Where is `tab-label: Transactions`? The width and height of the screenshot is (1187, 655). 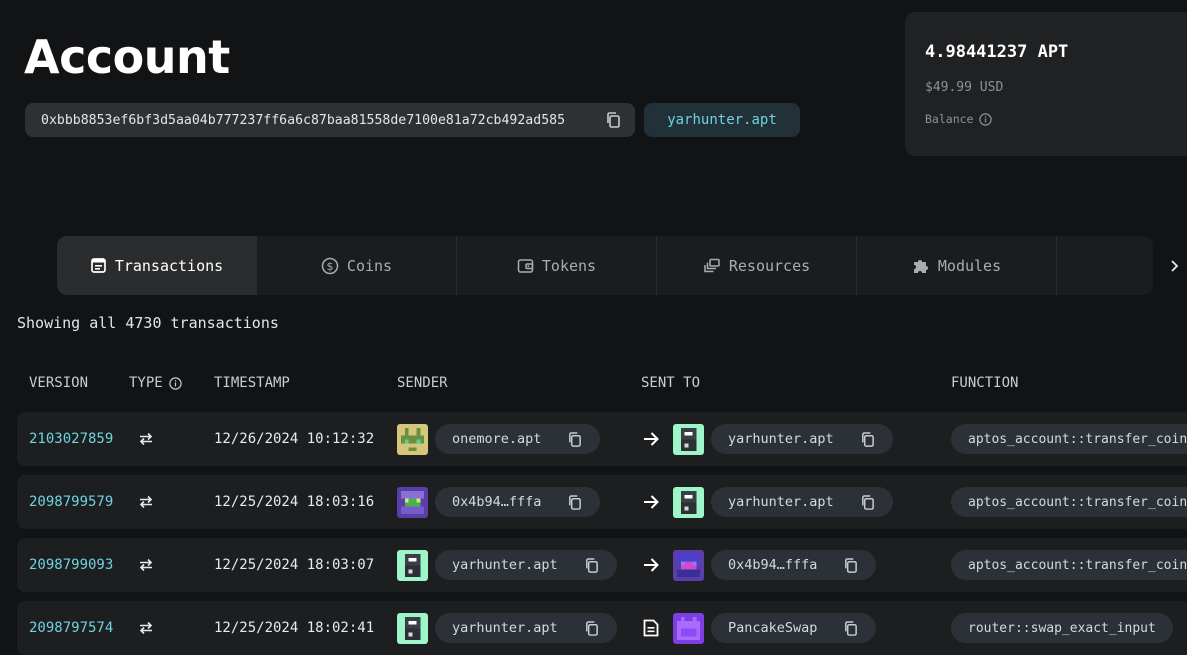
tab-label: Transactions is located at coordinates (169, 265).